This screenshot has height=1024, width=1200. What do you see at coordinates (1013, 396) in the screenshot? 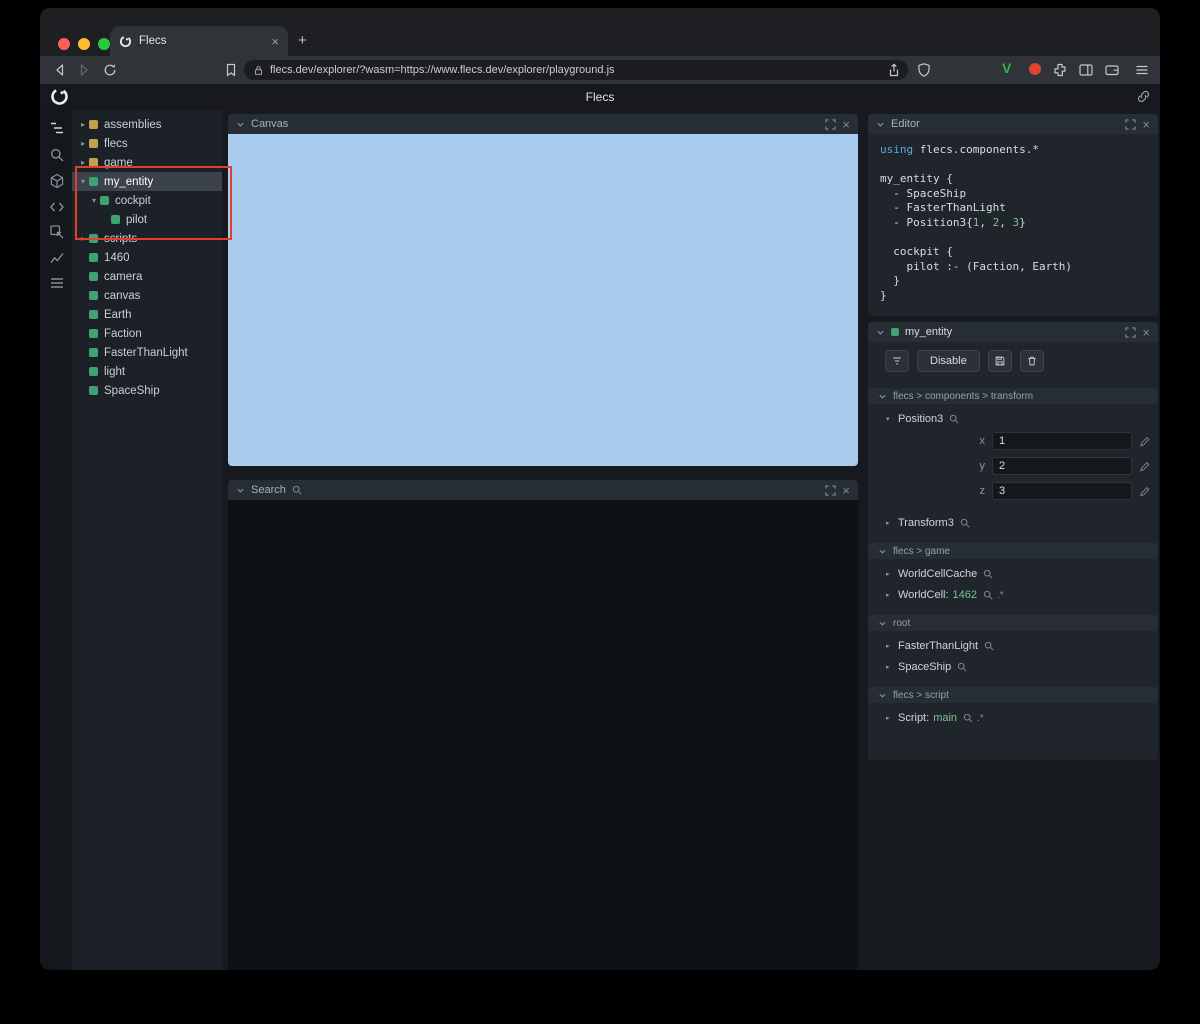
I see `component-group-header: flecs > components > transform` at bounding box center [1013, 396].